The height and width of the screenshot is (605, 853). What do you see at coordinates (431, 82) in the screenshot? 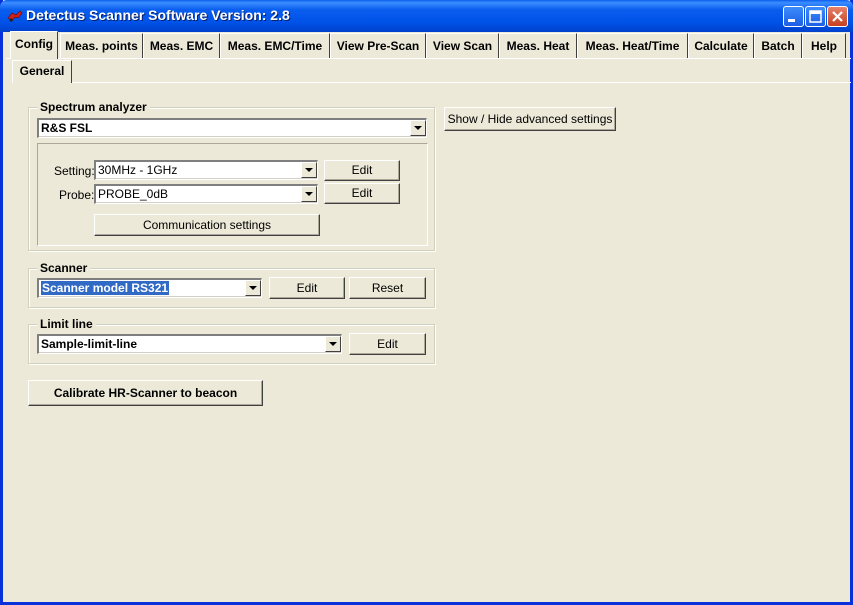
I see `subtab-panel-border` at bounding box center [431, 82].